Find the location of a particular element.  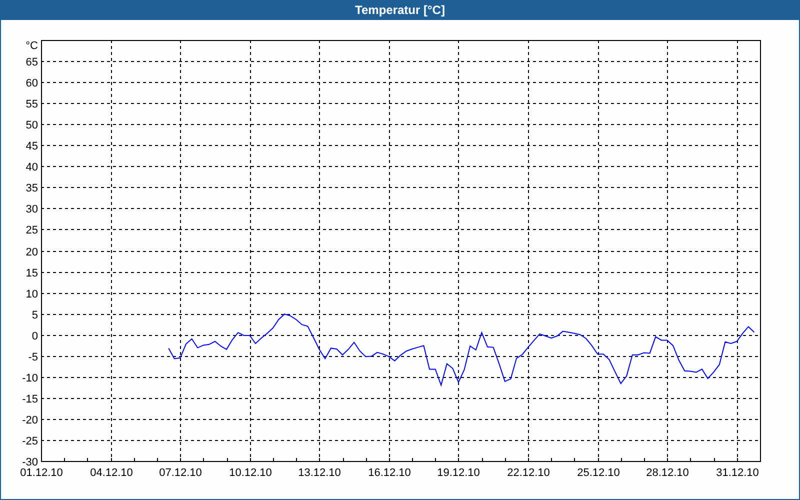

axis-tick-label: 20 is located at coordinates (32, 252).